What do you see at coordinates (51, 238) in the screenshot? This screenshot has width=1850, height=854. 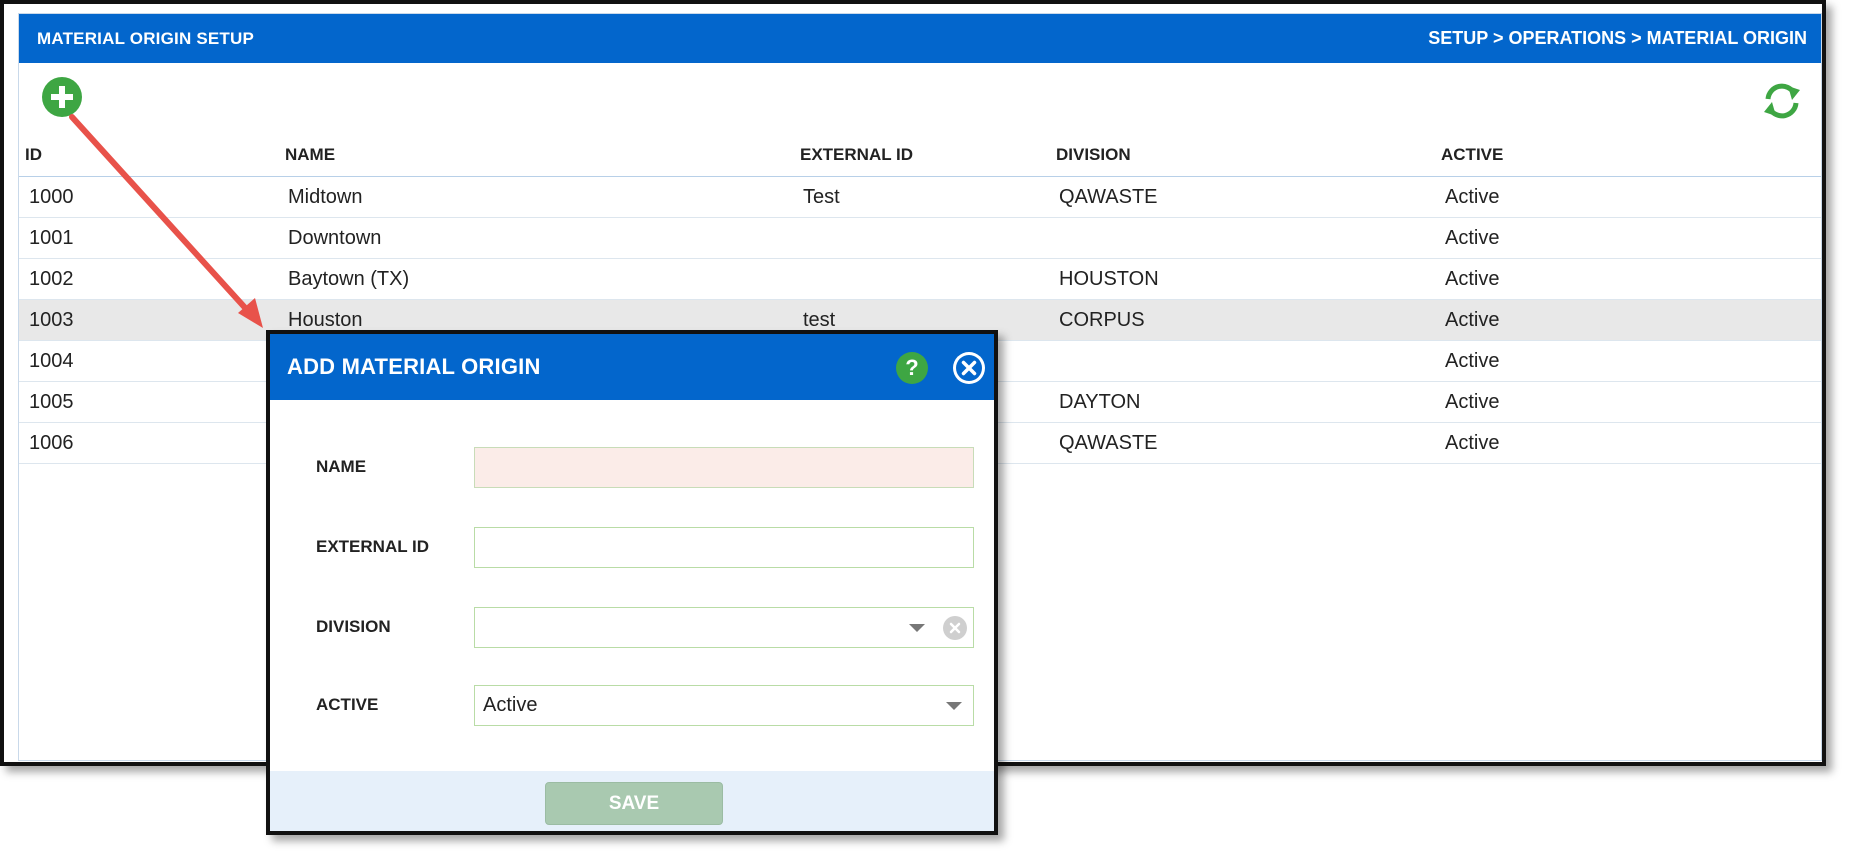 I see `cell-id: 1001` at bounding box center [51, 238].